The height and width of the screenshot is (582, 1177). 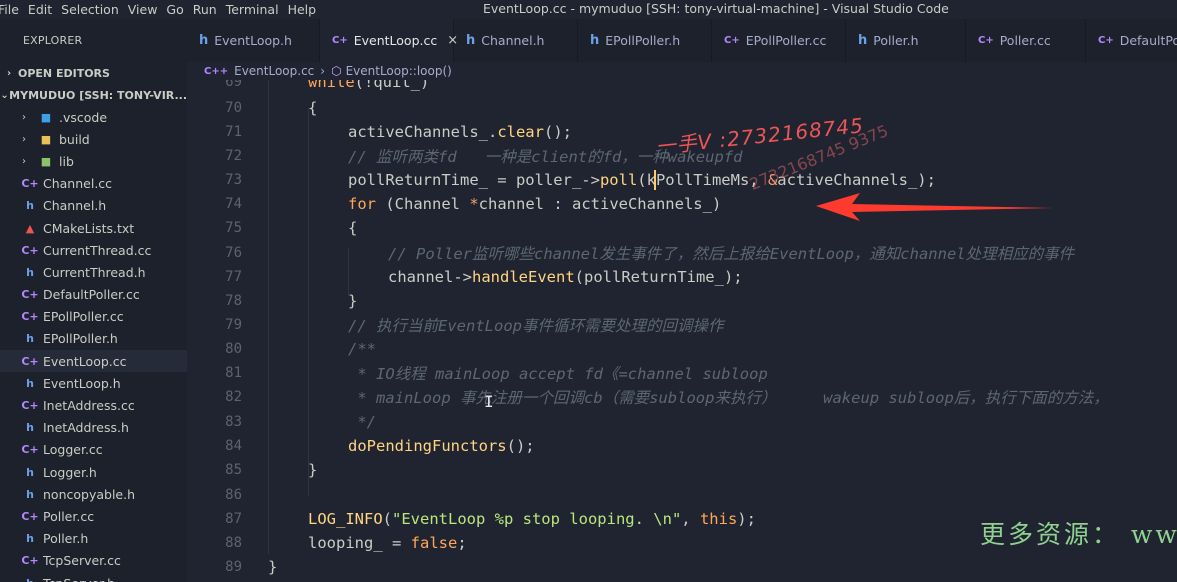 I want to click on arrow-head, so click(x=935, y=207).